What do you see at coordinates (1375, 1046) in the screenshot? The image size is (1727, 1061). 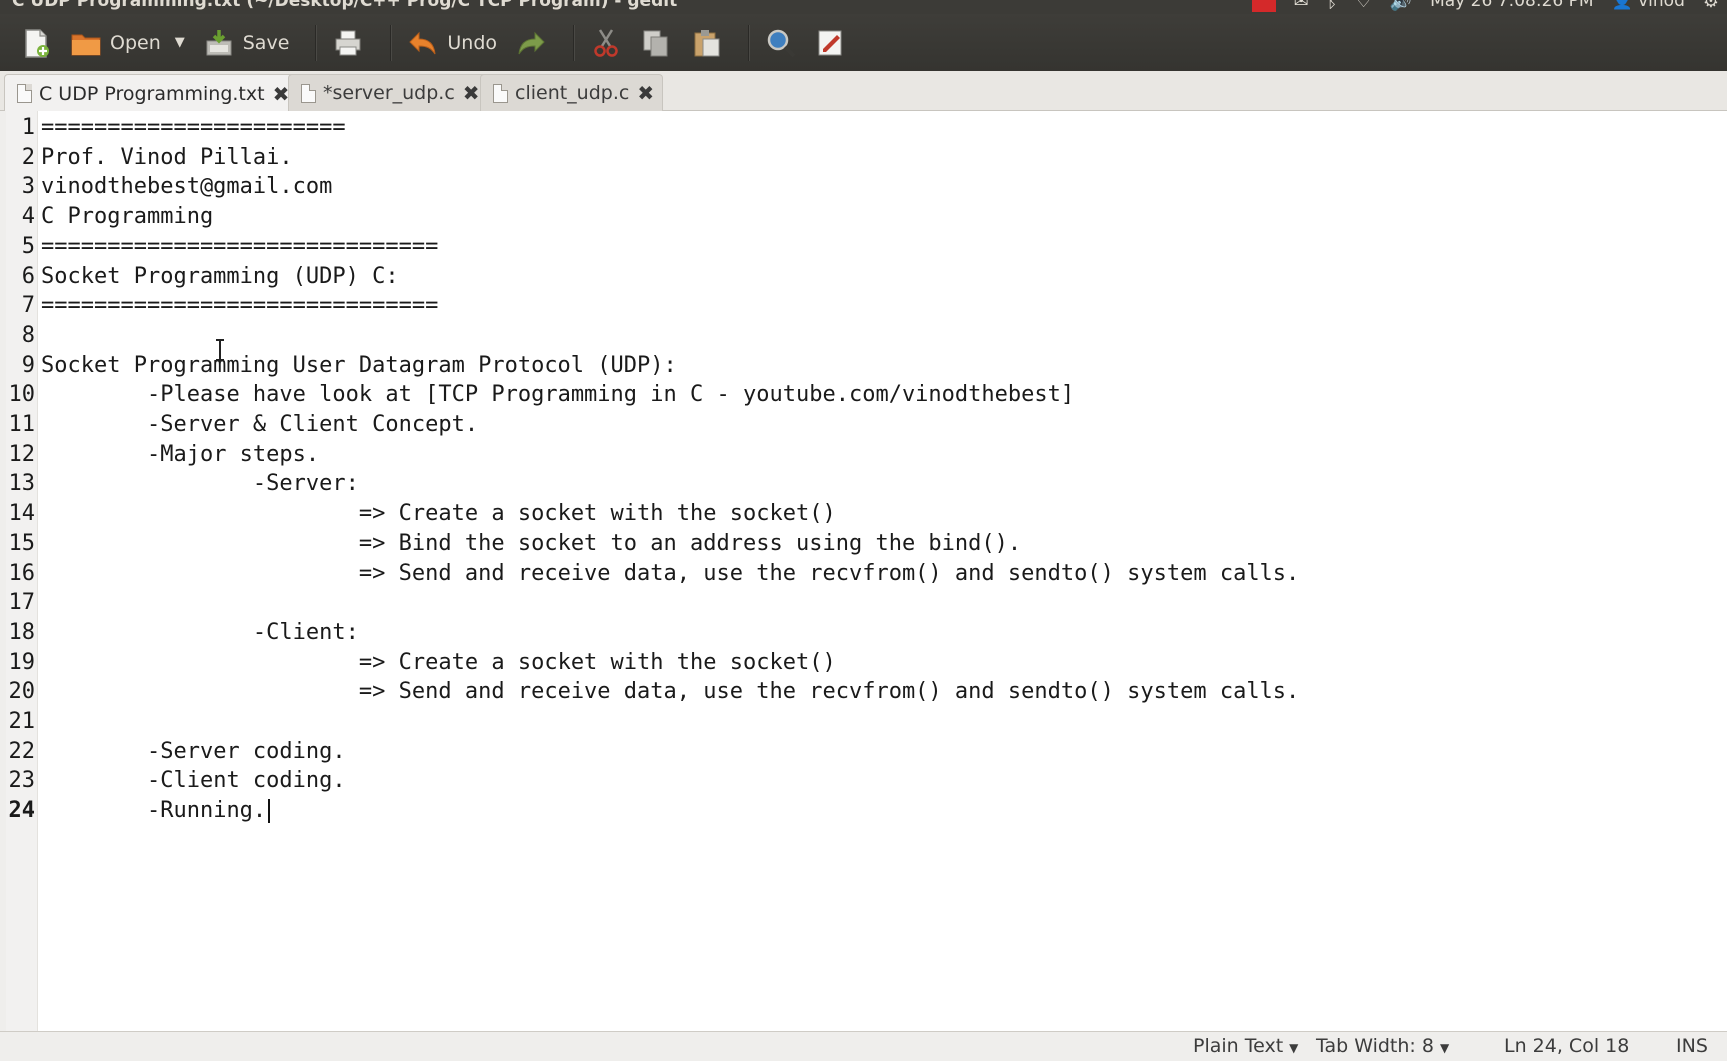 I see `tab-width-label: Tab Width: 8` at bounding box center [1375, 1046].